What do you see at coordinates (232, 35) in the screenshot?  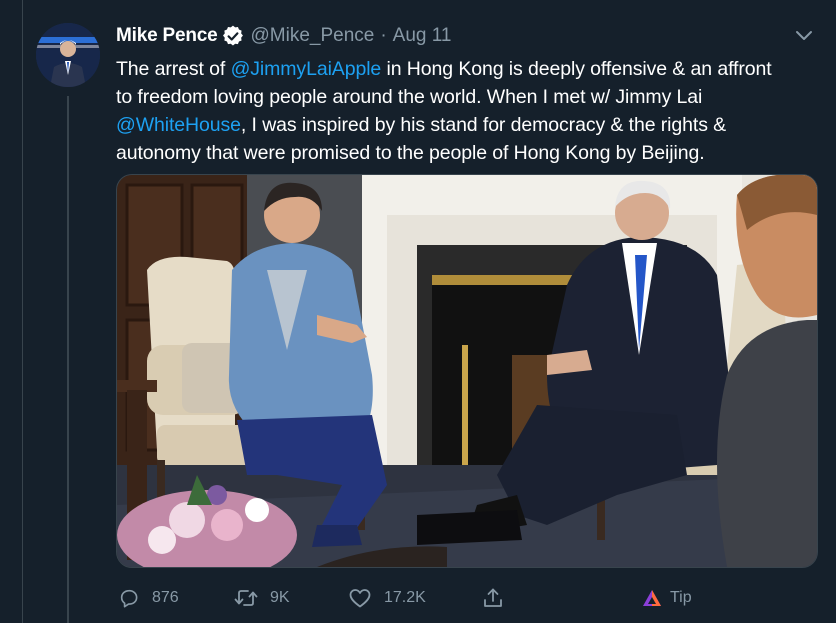 I see `verified-badge-icon` at bounding box center [232, 35].